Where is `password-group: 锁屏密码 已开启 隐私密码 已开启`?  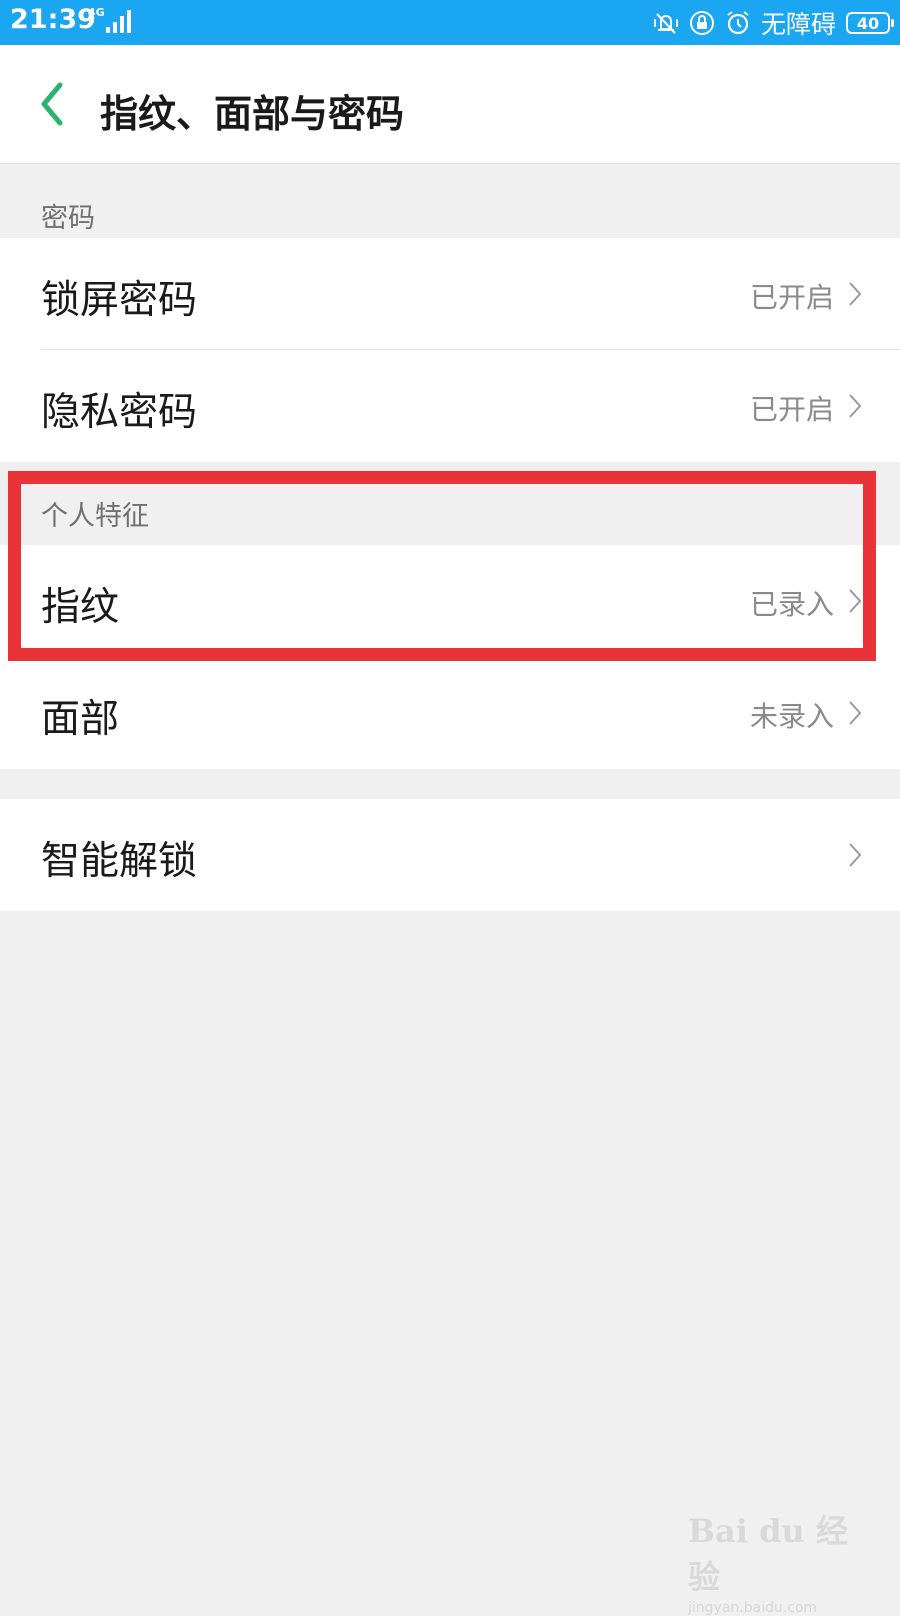
password-group: 锁屏密码 已开启 隐私密码 已开启 is located at coordinates (450, 350).